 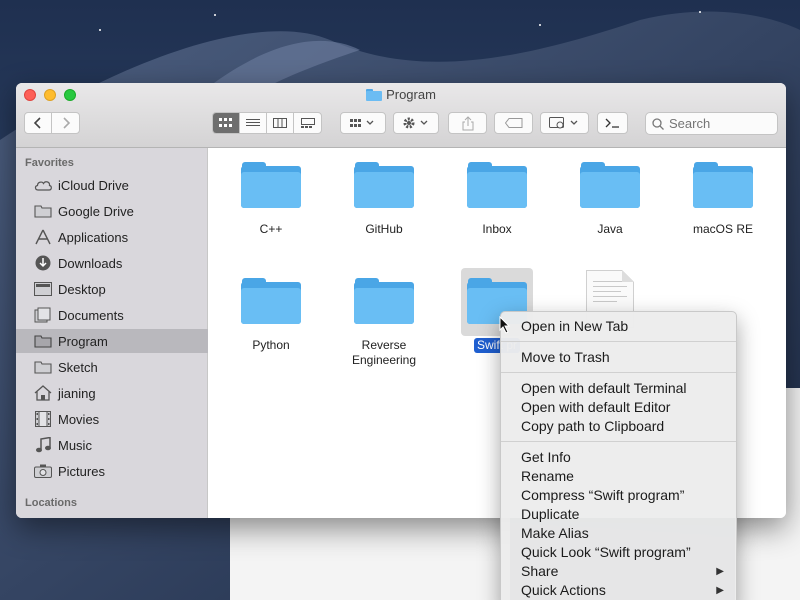 What do you see at coordinates (112, 471) in the screenshot?
I see `sidebar-item-pictures: Pictures` at bounding box center [112, 471].